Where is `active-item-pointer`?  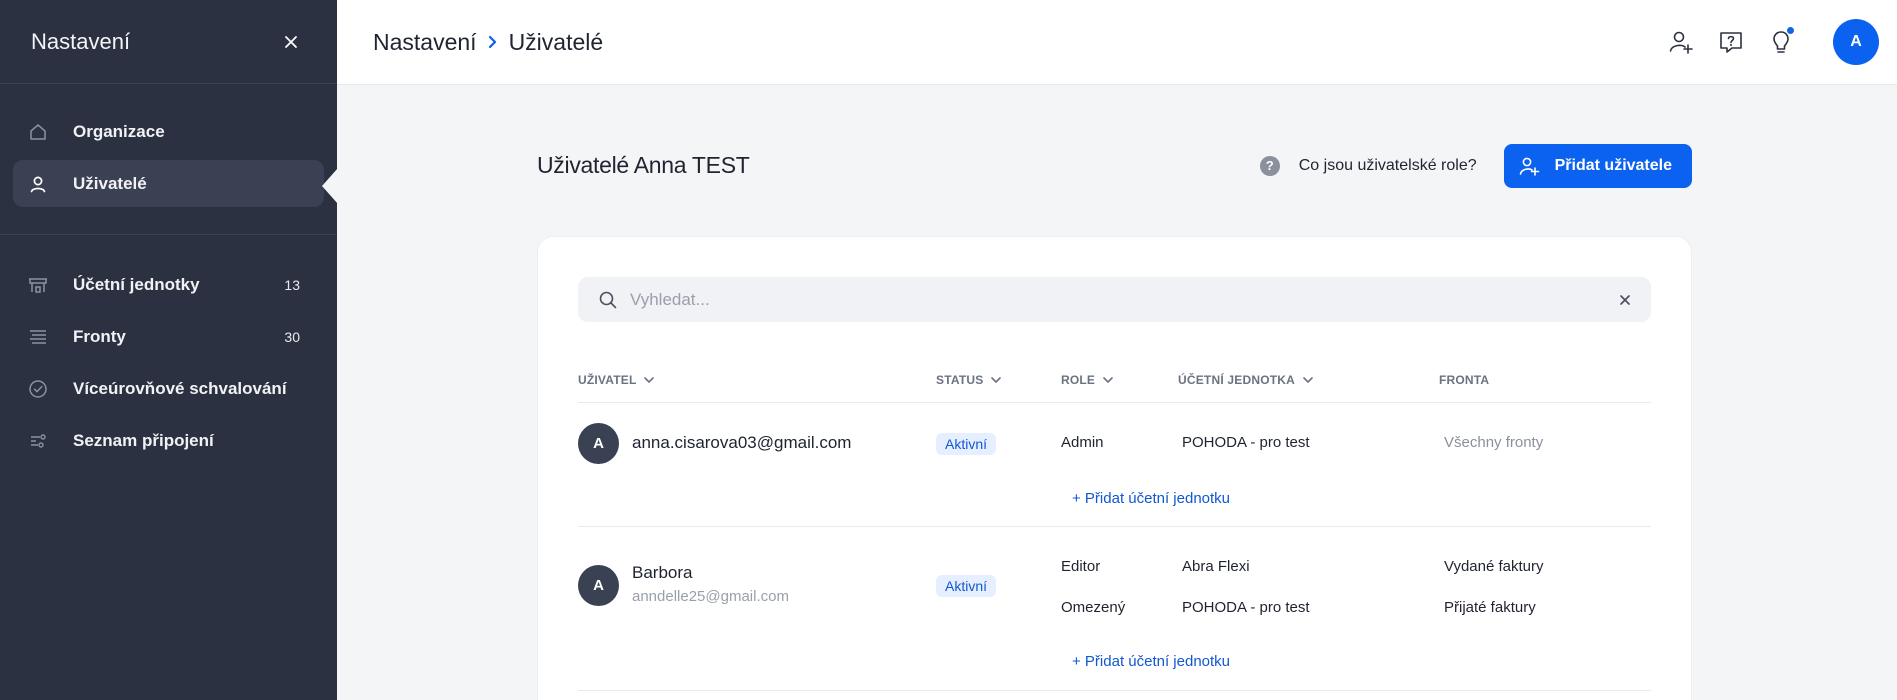 active-item-pointer is located at coordinates (330, 186).